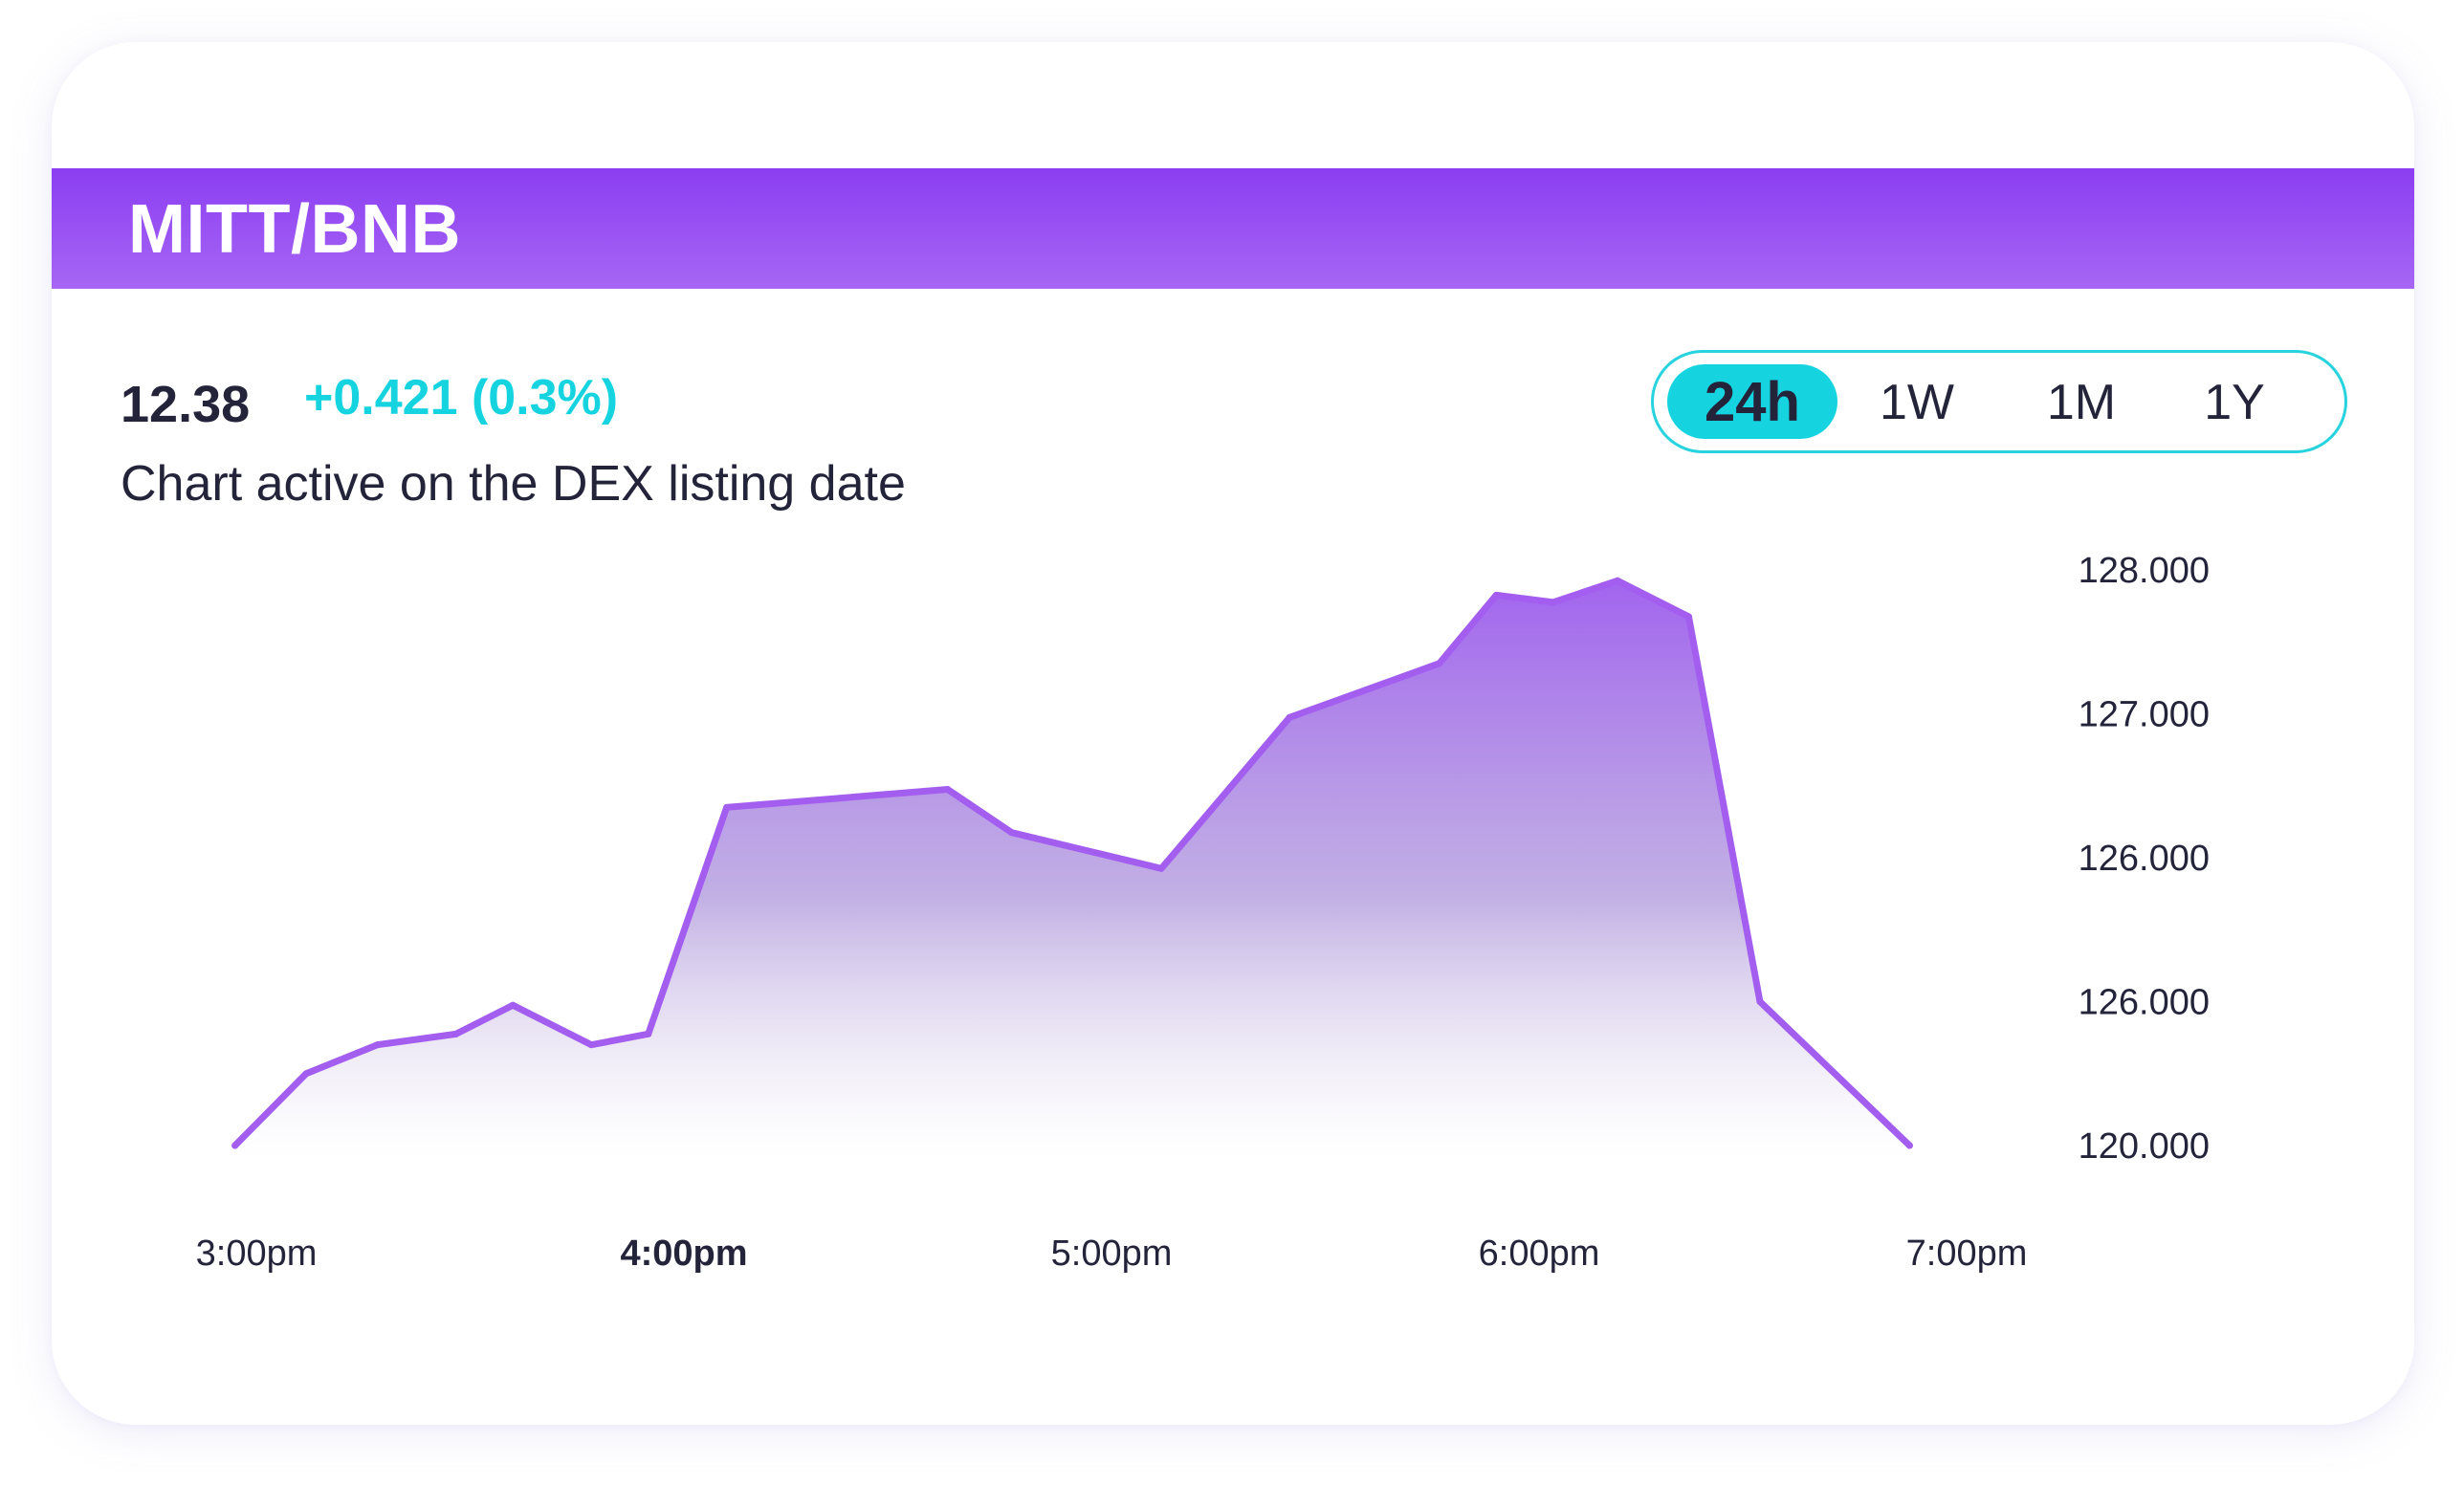 The width and height of the screenshot is (2464, 1485). What do you see at coordinates (2144, 715) in the screenshot?
I see `y-tick-label: 127.000` at bounding box center [2144, 715].